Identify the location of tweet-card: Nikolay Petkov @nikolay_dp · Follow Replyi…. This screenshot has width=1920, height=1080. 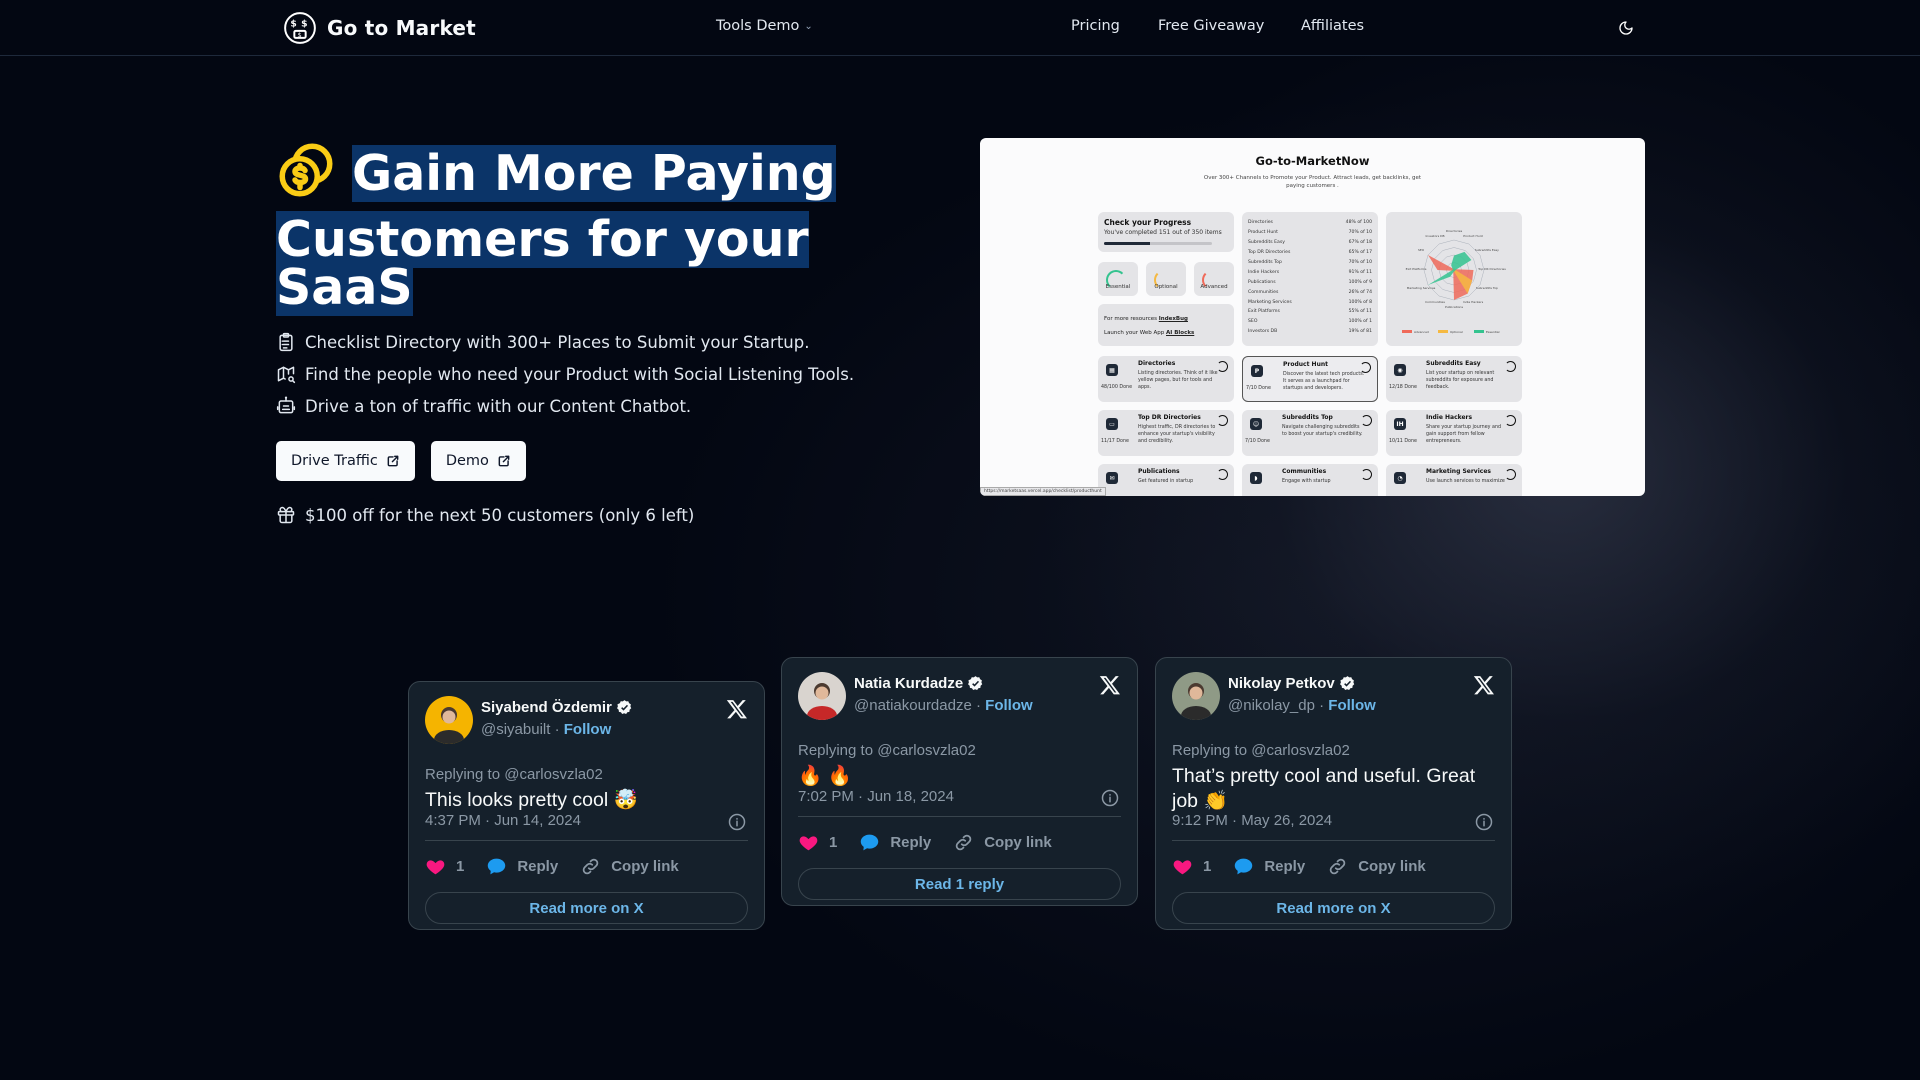
(1333, 793).